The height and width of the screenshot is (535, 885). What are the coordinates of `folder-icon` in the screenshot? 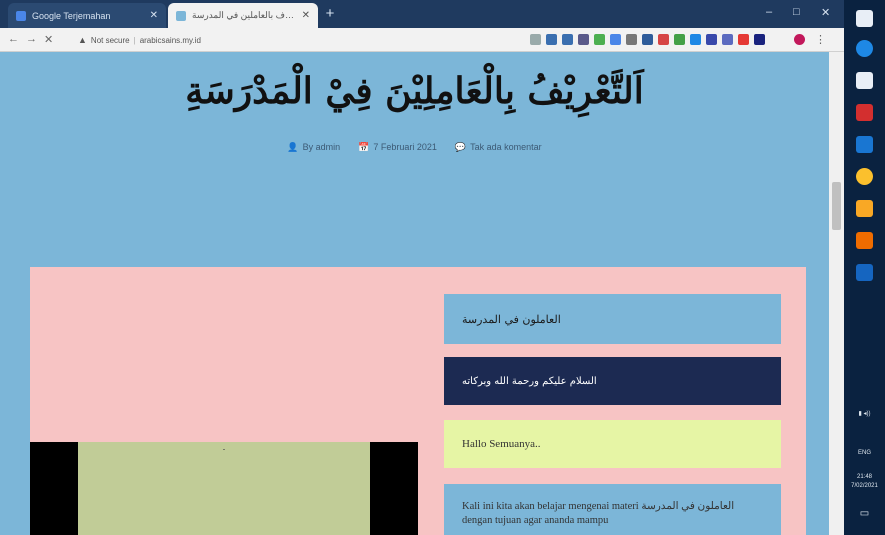 It's located at (864, 208).